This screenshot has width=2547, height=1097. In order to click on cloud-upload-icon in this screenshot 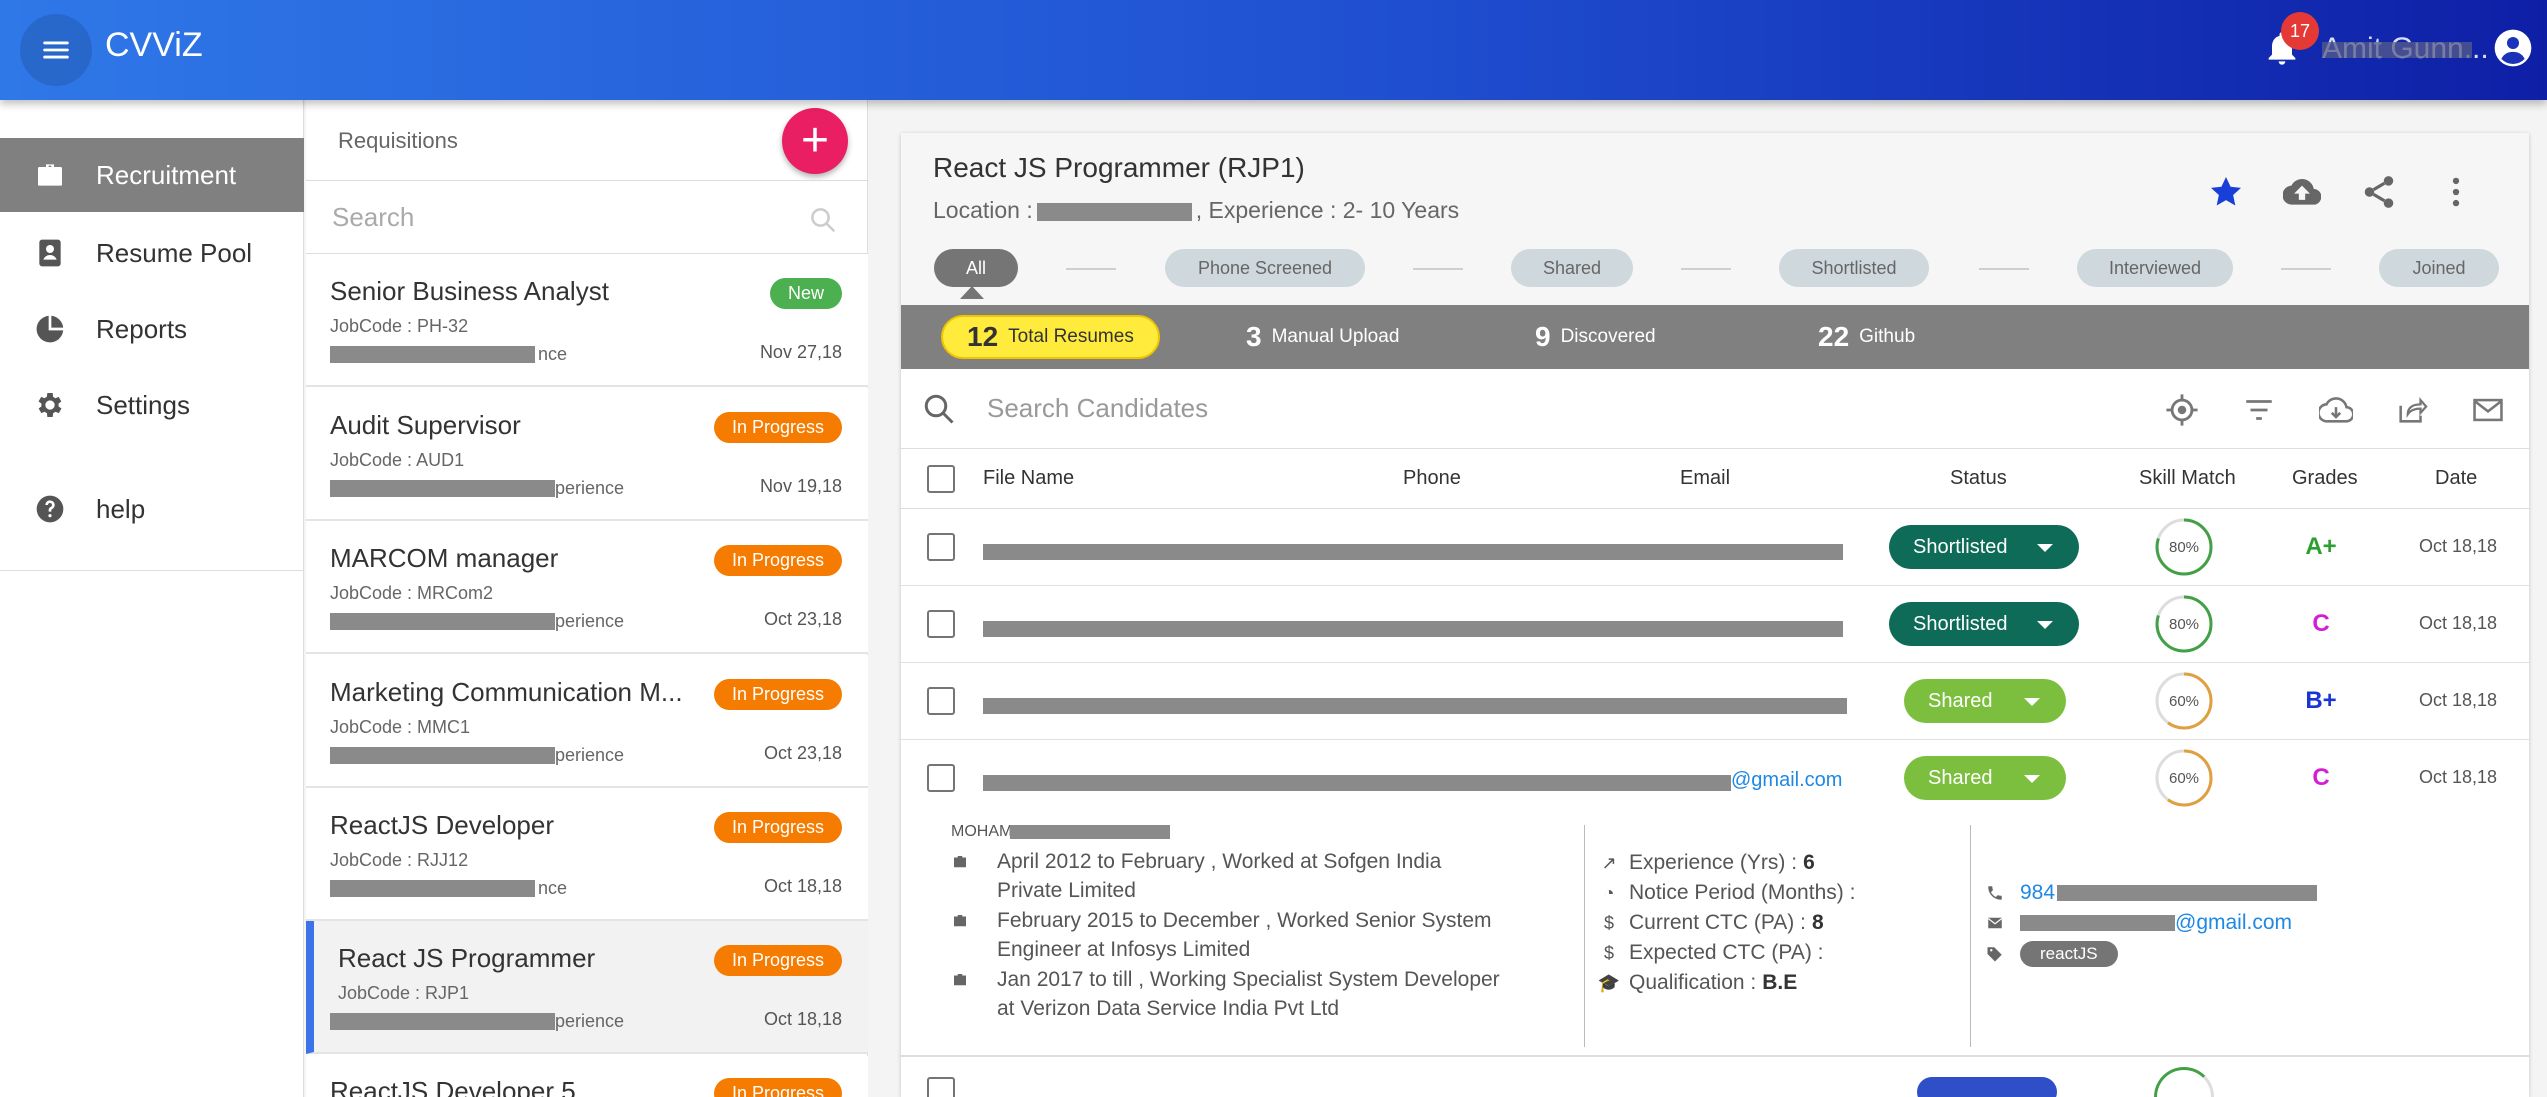, I will do `click(2302, 192)`.